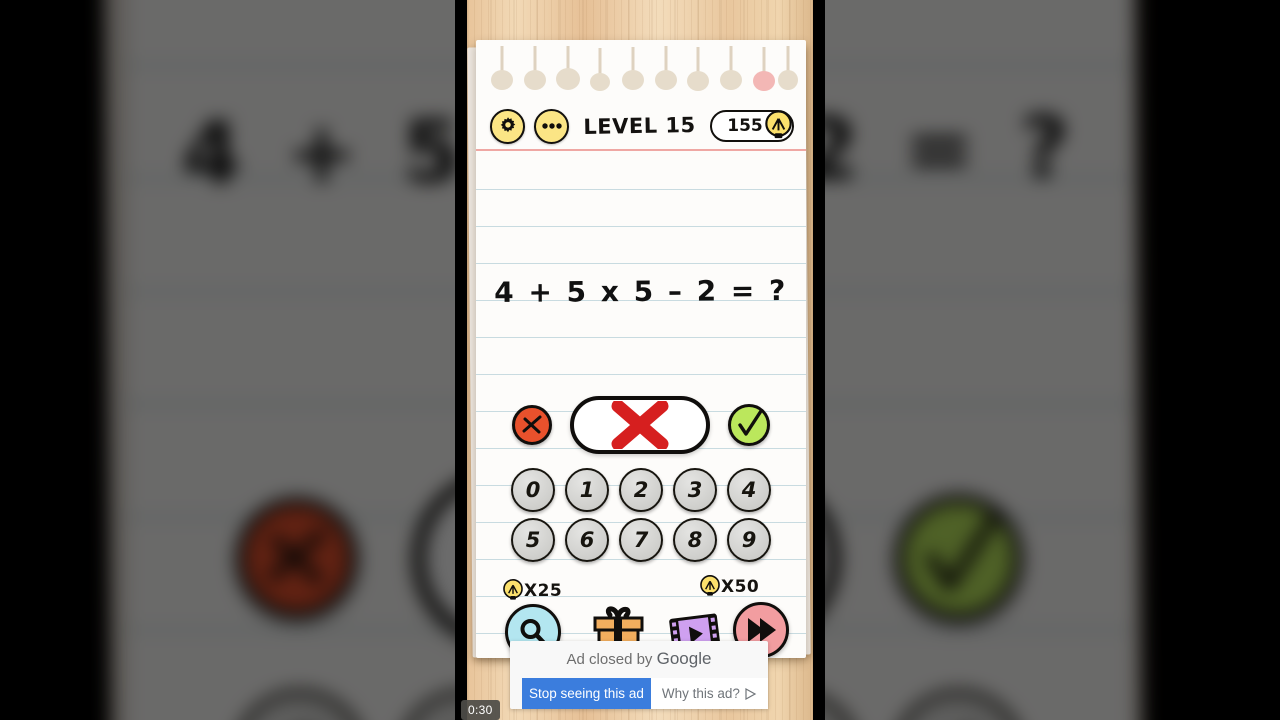 The image size is (1280, 720). Describe the element at coordinates (700, 693) in the screenshot. I see `why-this-ad-label: Why this ad?` at that location.